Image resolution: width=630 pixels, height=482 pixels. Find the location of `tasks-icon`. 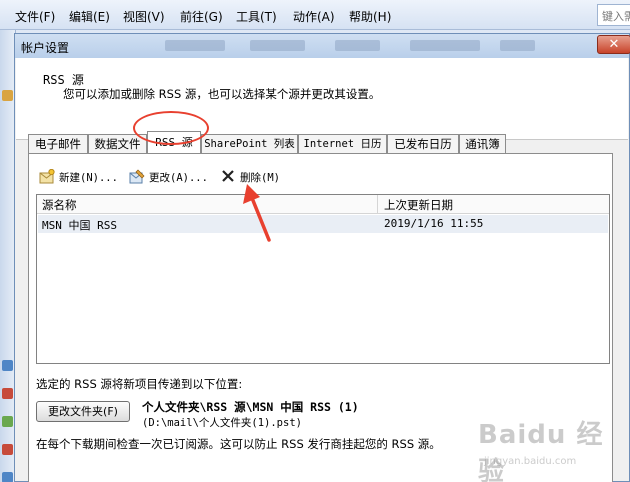

tasks-icon is located at coordinates (7, 449).